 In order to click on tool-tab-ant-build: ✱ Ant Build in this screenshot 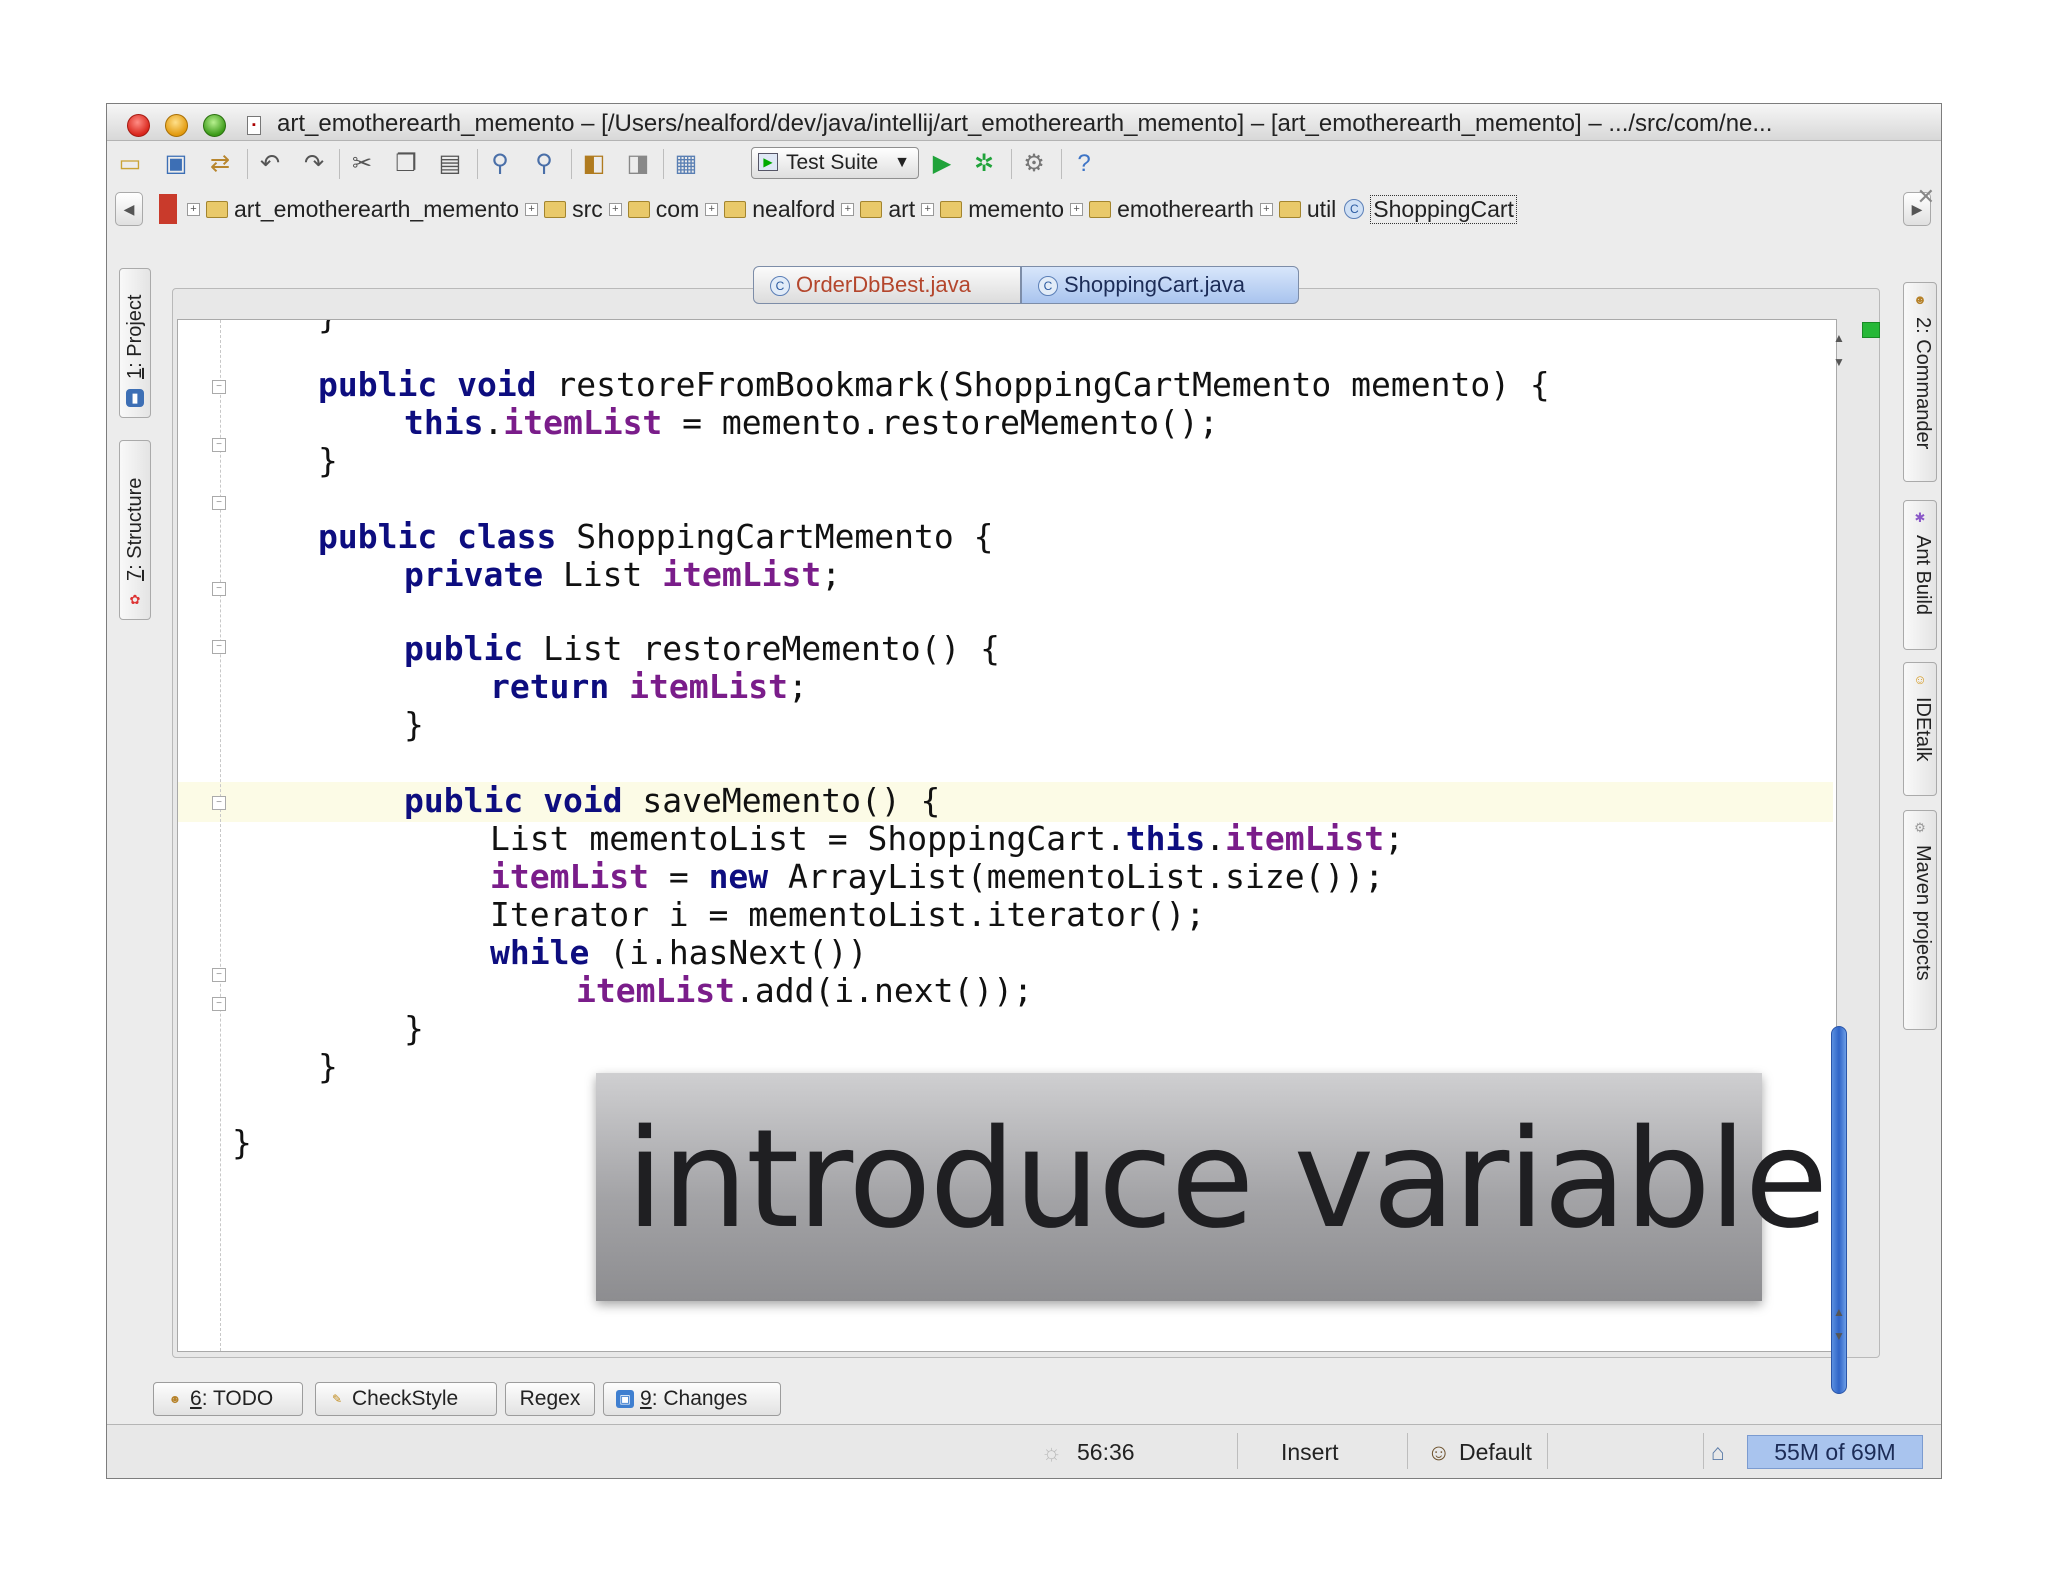, I will do `click(1920, 575)`.